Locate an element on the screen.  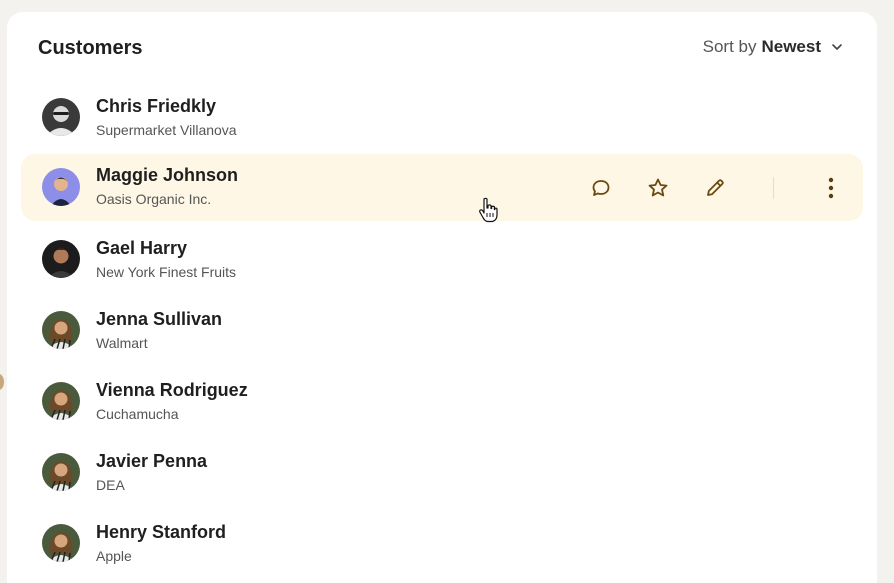
page-title: Customers is located at coordinates (90, 48).